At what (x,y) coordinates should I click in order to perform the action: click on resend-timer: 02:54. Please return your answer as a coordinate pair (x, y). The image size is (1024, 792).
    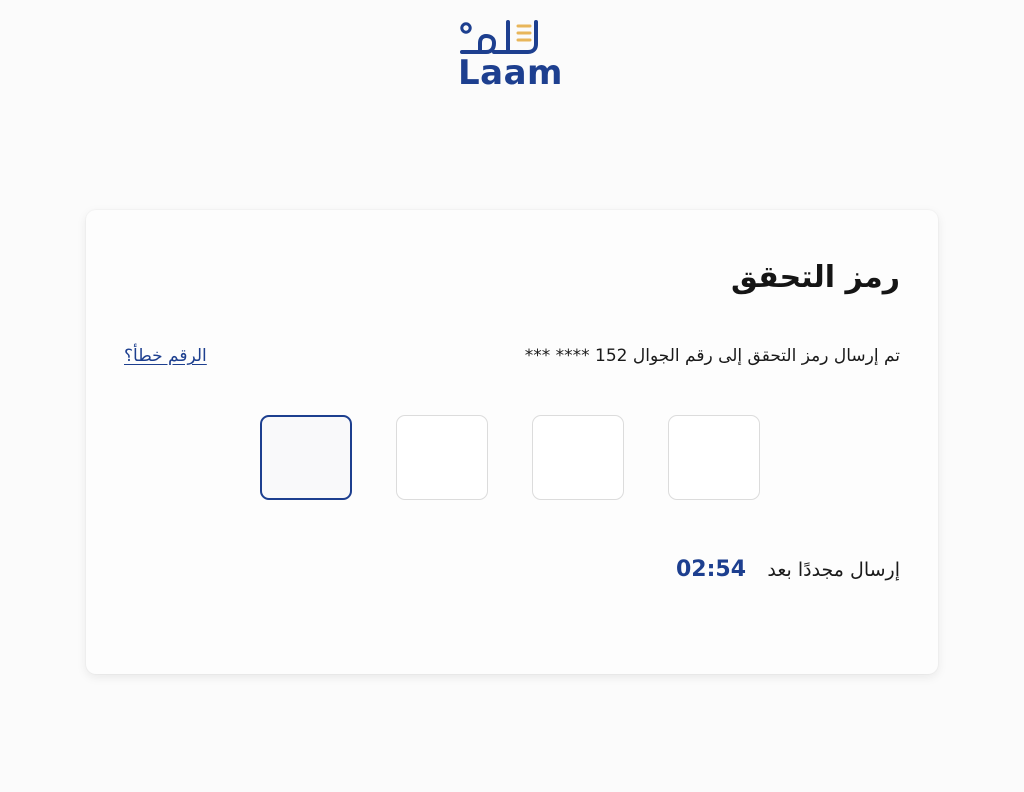
    Looking at the image, I should click on (711, 569).